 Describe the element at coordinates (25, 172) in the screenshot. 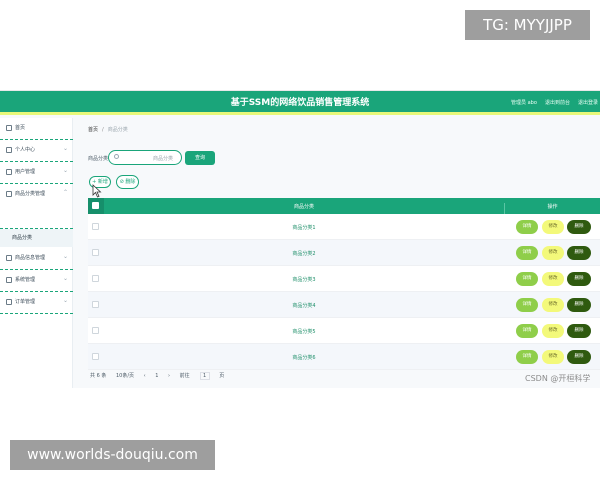

I see `sidebar-item-label: 用户管理` at that location.